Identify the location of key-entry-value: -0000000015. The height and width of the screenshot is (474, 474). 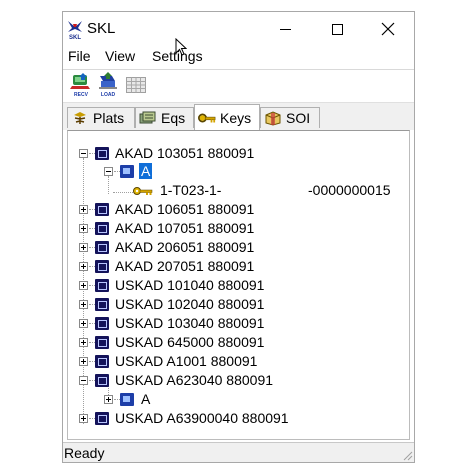
(349, 190).